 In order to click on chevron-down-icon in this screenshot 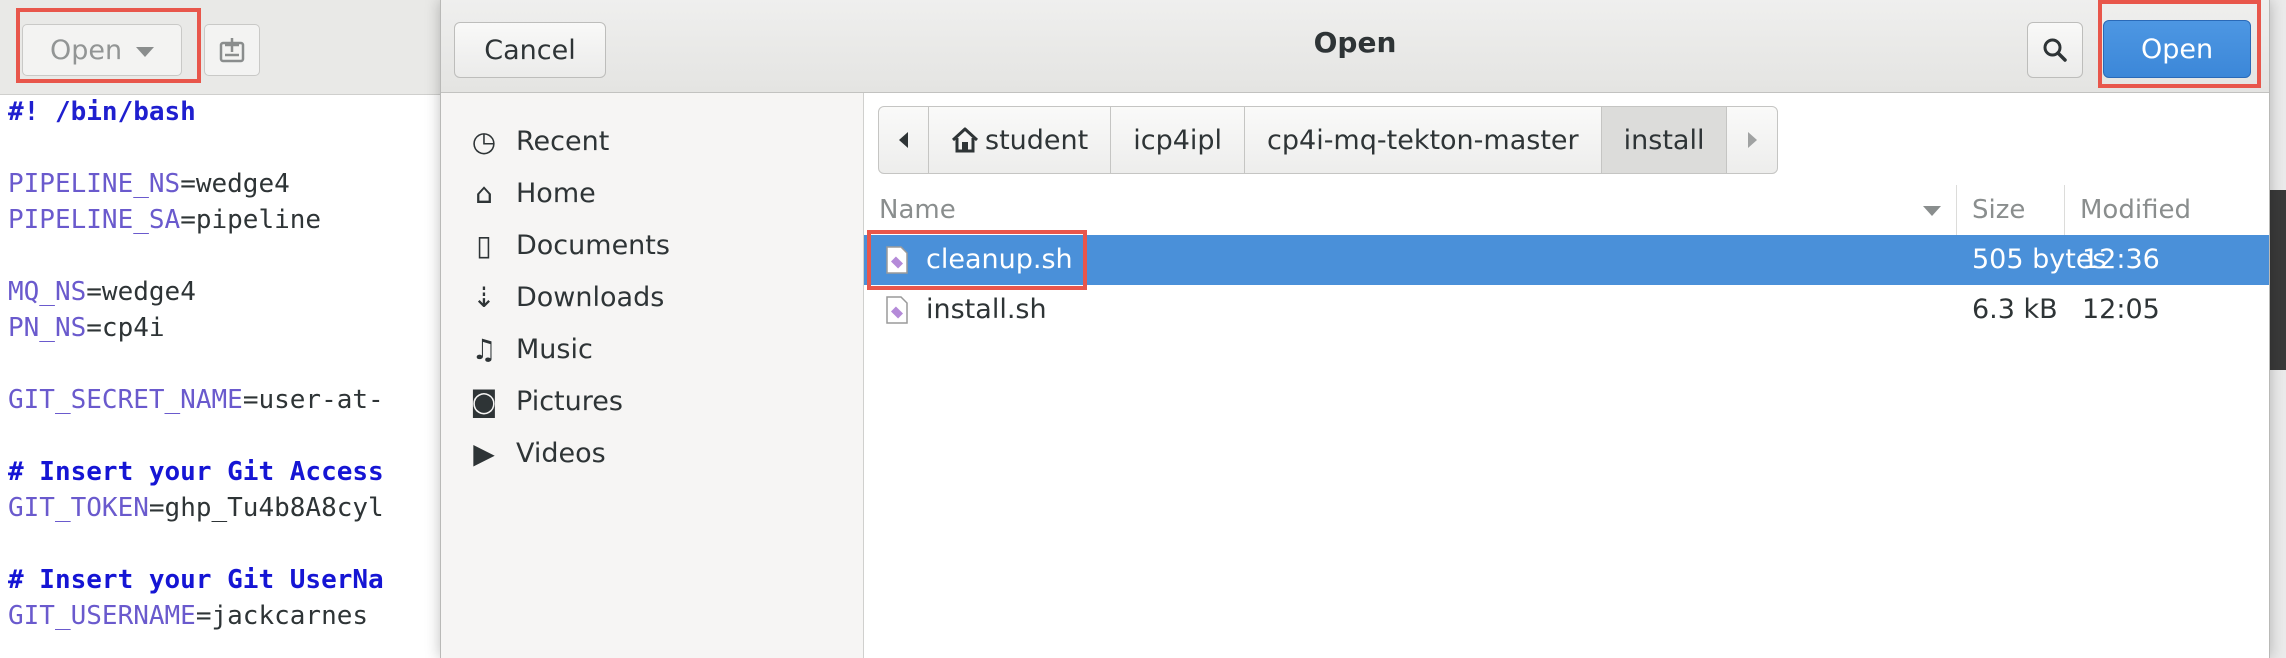, I will do `click(145, 52)`.